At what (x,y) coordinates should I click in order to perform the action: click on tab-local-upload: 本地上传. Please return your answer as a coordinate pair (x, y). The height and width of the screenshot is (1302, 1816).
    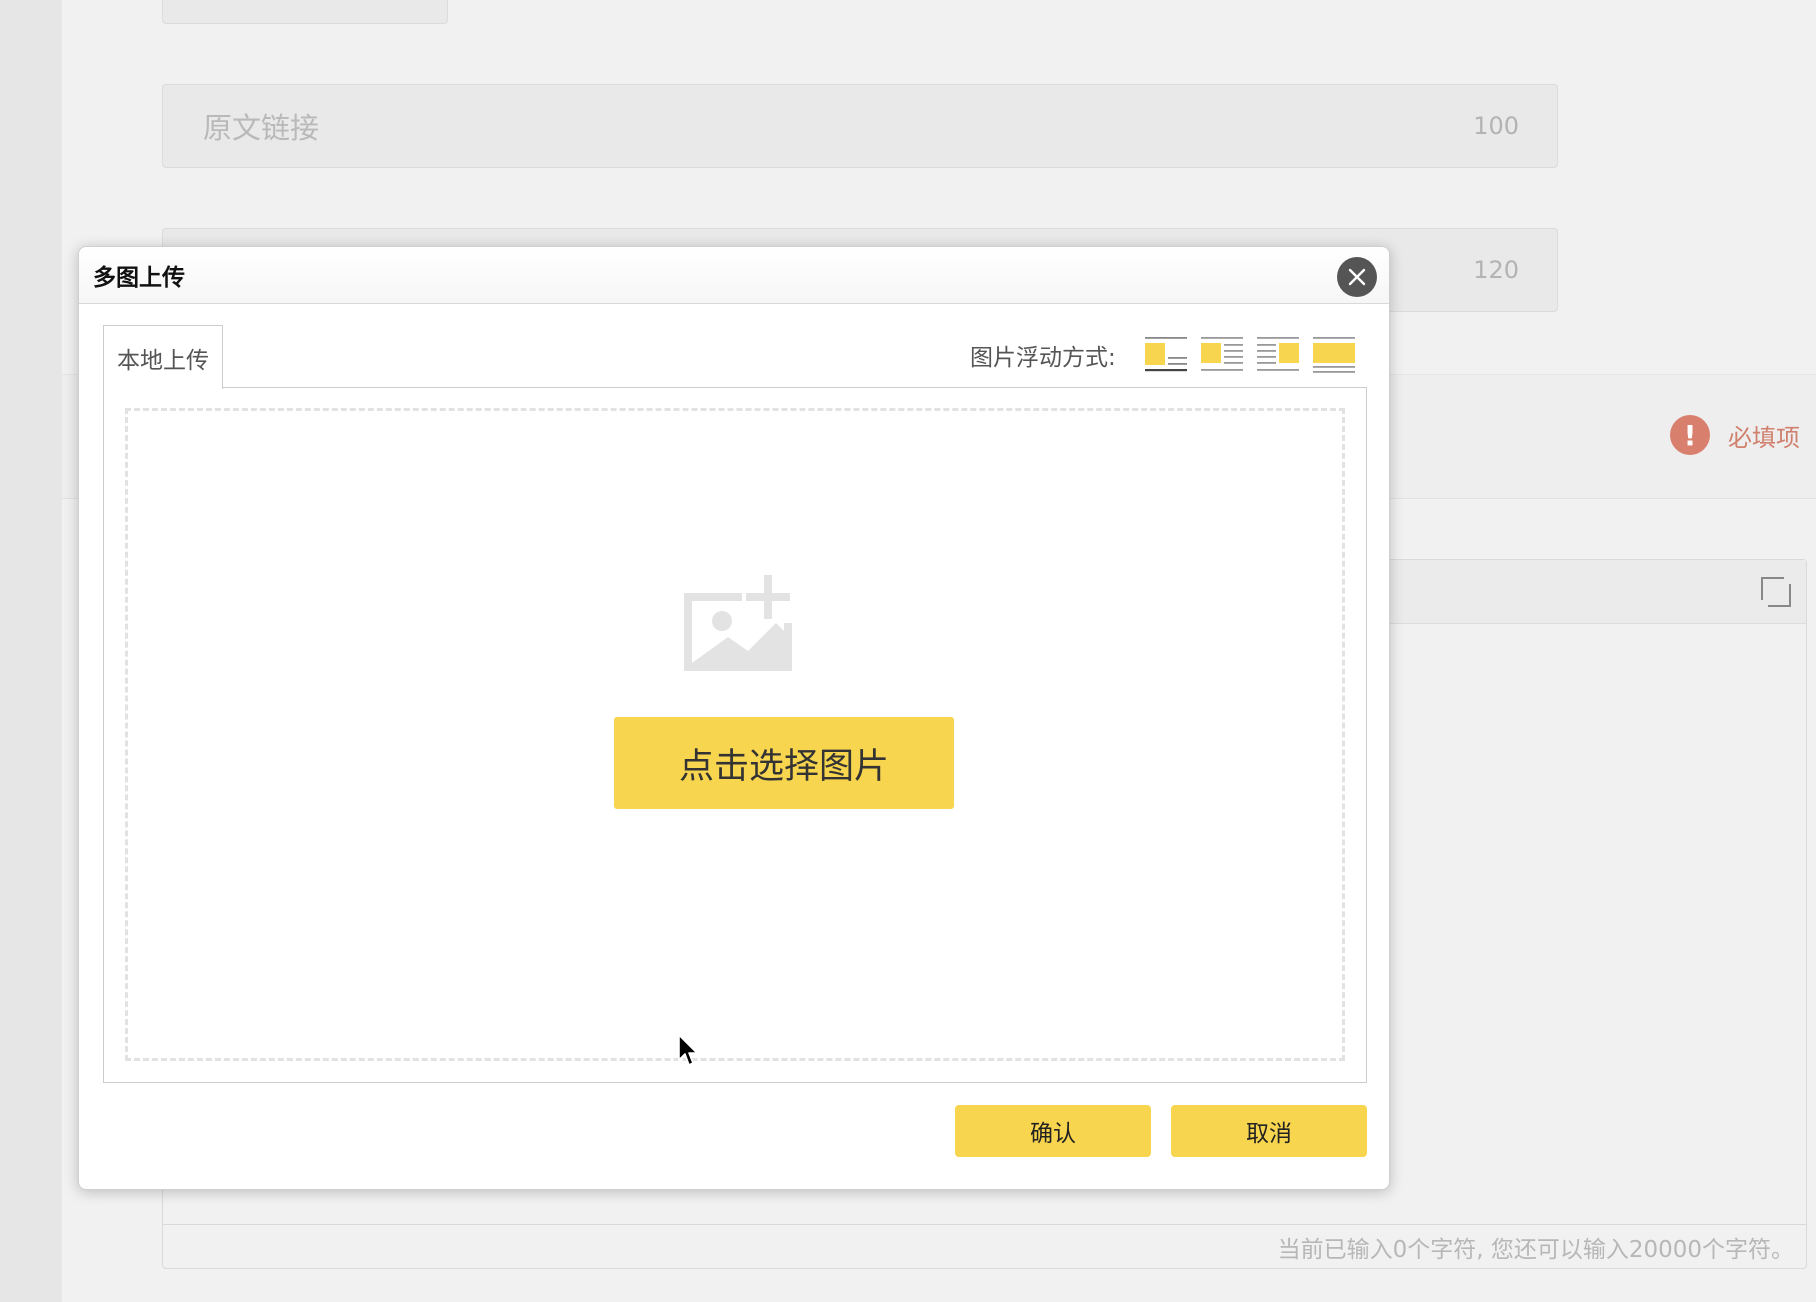
    Looking at the image, I should click on (163, 357).